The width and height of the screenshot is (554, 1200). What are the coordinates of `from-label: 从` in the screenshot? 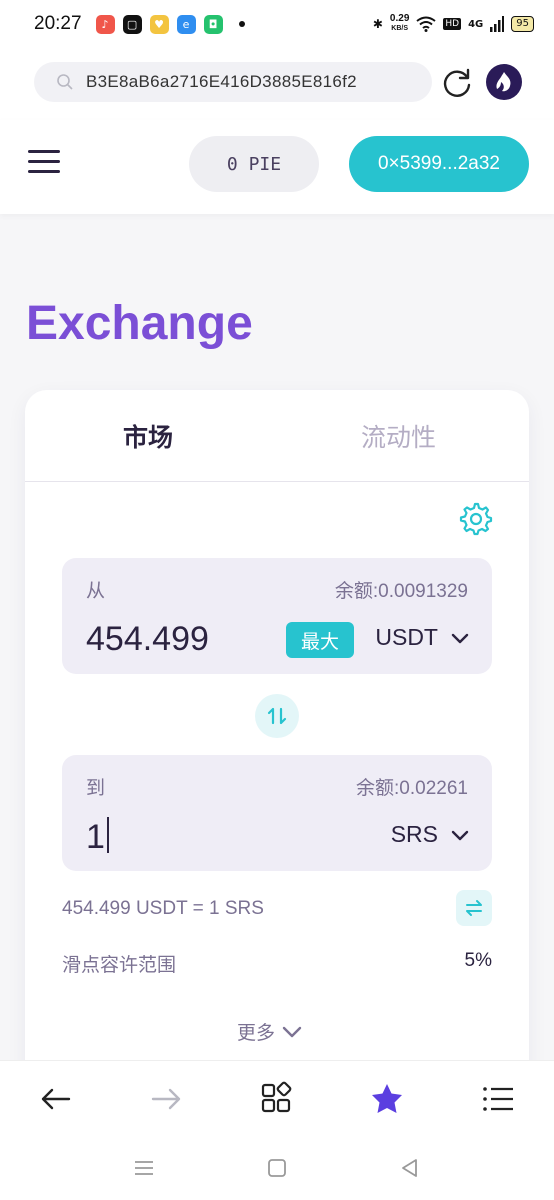 It's located at (96, 591).